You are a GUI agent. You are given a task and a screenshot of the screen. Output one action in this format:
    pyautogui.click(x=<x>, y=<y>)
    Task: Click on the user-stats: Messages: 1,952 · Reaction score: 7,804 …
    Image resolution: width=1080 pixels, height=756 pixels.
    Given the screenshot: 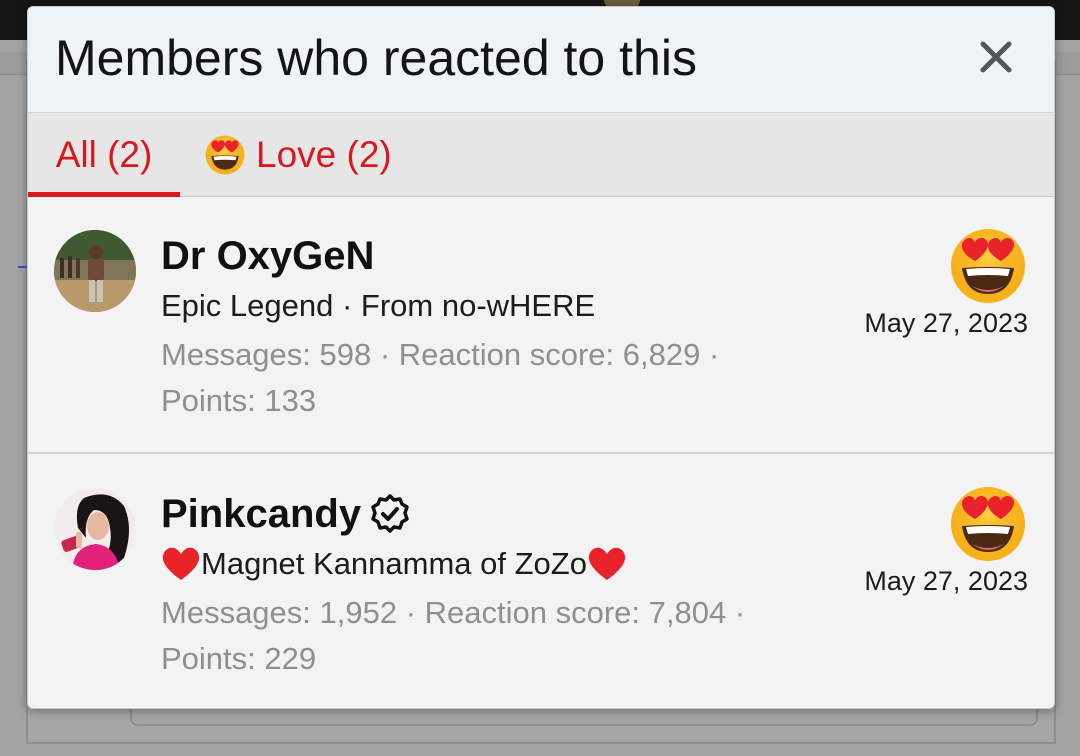 What is the action you would take?
    pyautogui.click(x=453, y=635)
    